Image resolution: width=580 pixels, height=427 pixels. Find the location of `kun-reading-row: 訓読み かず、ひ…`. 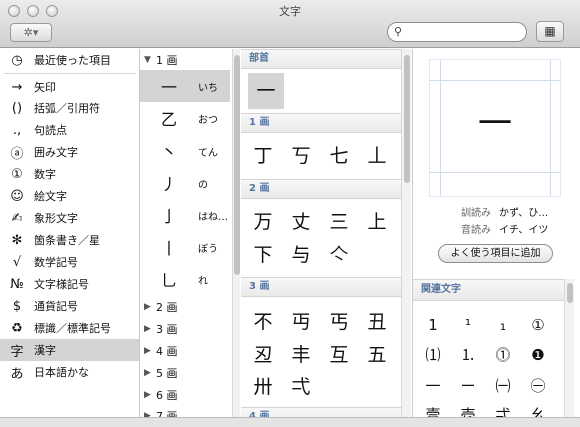

kun-reading-row: 訓読み かず、ひ… is located at coordinates (493, 211).